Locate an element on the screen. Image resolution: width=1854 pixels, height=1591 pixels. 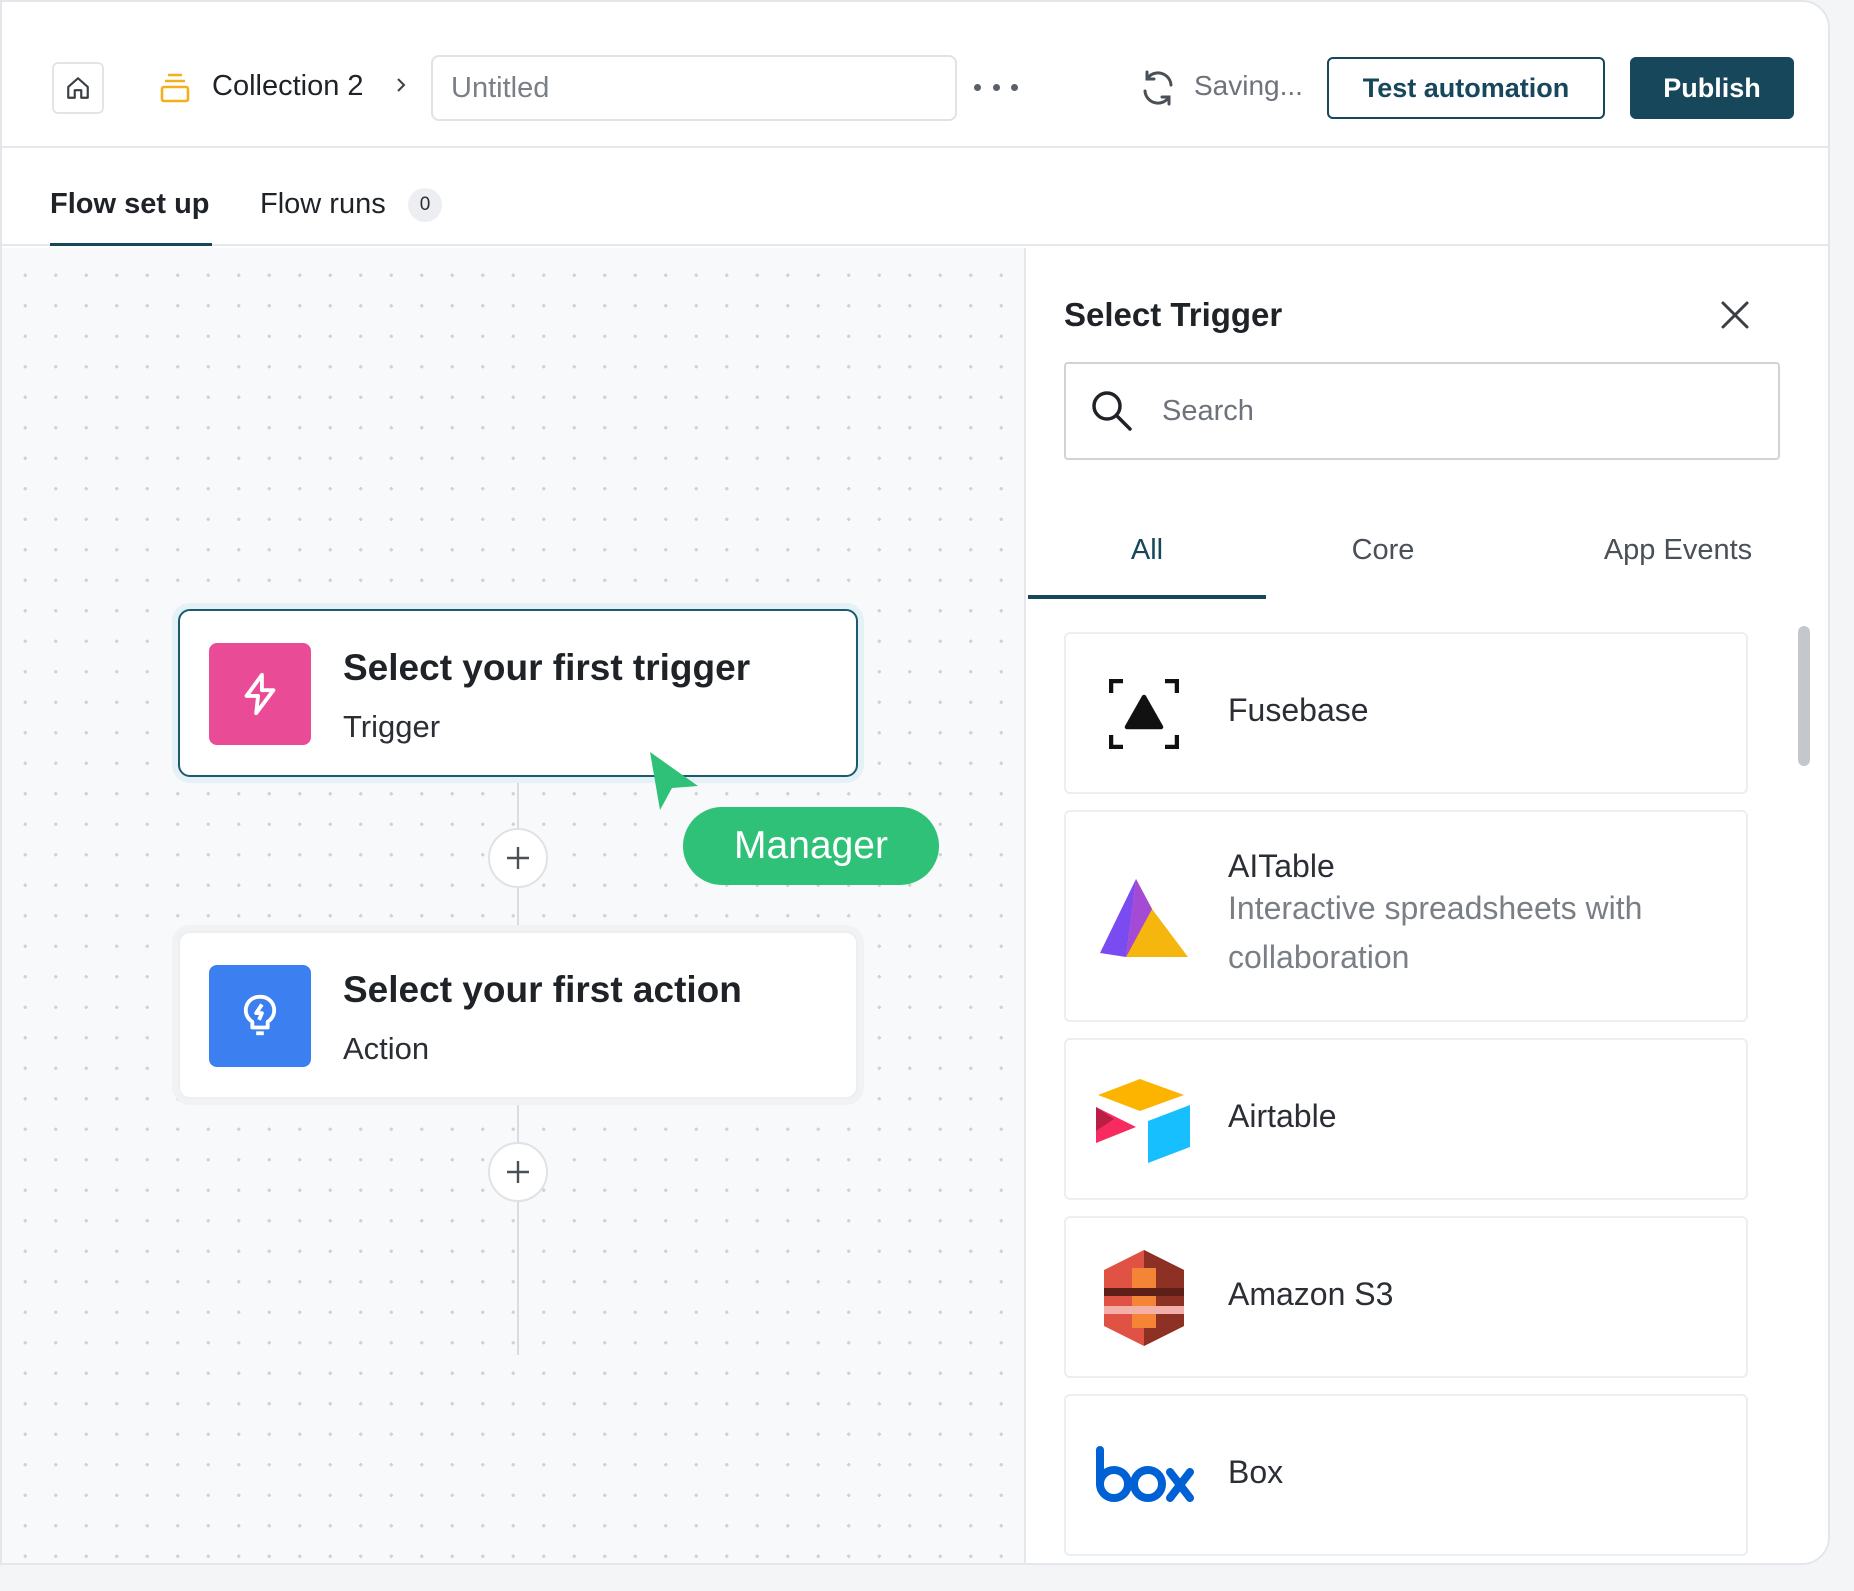
airtable-logo-icon is located at coordinates (1144, 1120).